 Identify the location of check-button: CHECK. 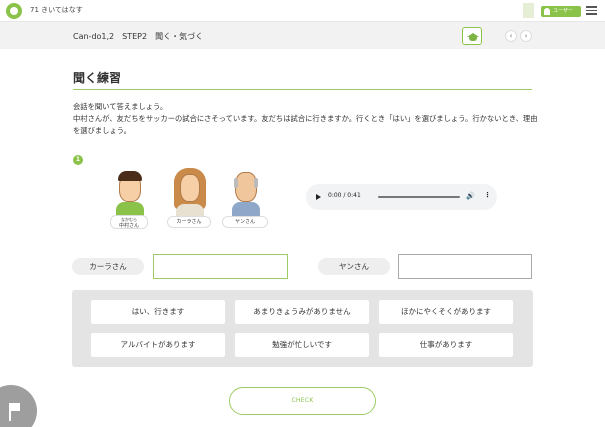
(302, 401).